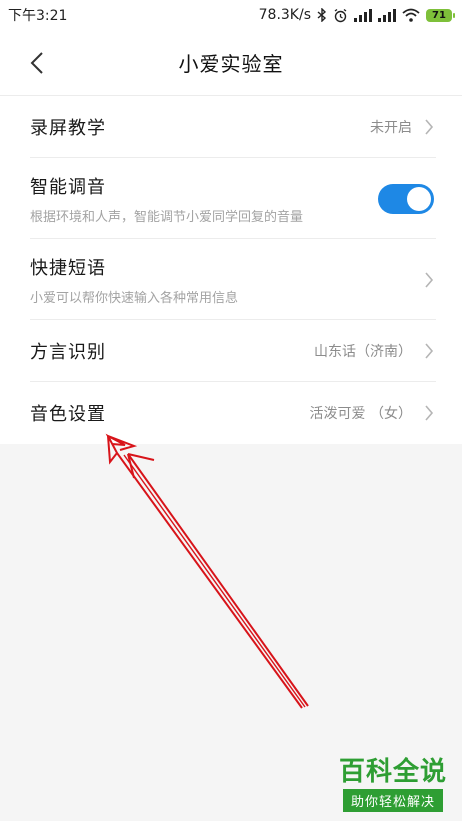 The width and height of the screenshot is (462, 821). Describe the element at coordinates (38, 16) in the screenshot. I see `status-time: 下午3:21` at that location.